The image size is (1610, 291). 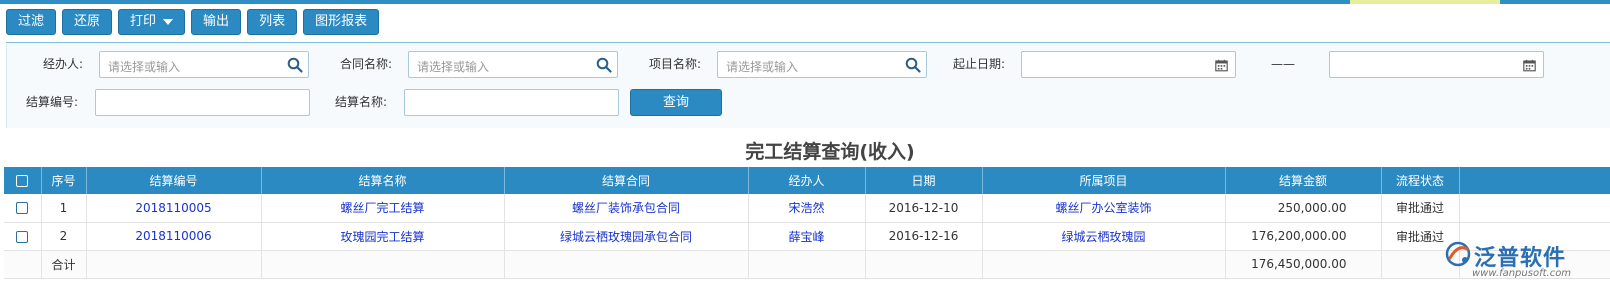 I want to click on row-name-link: 螺丝厂完工结算, so click(x=383, y=208).